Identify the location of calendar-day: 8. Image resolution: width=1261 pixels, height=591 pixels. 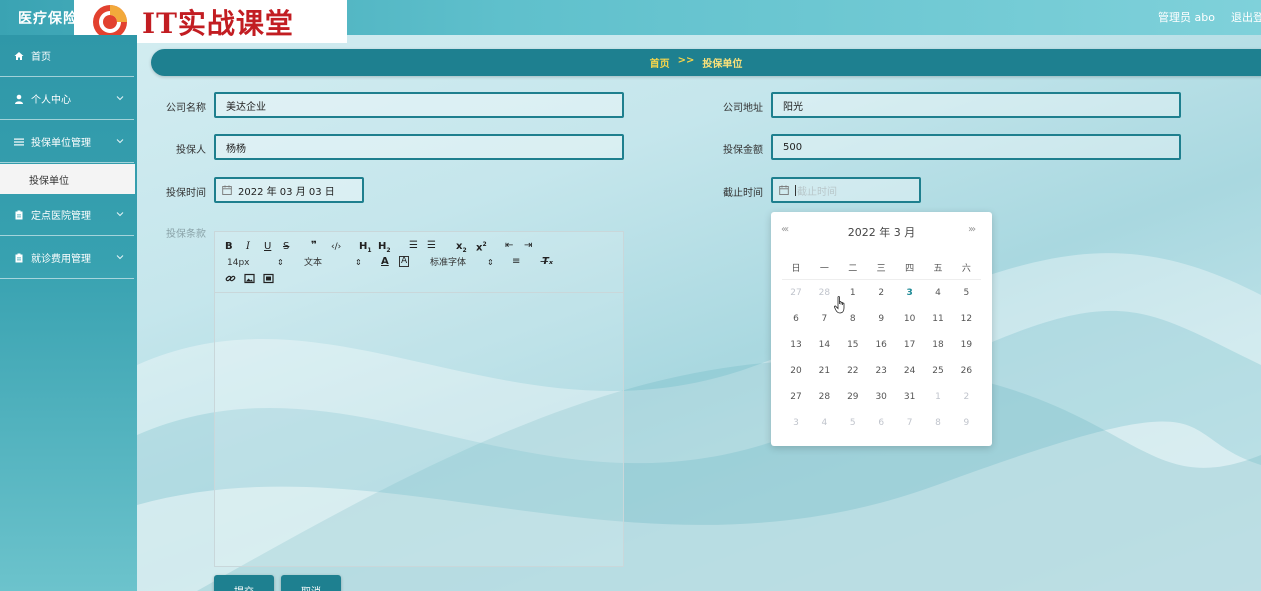
(938, 423).